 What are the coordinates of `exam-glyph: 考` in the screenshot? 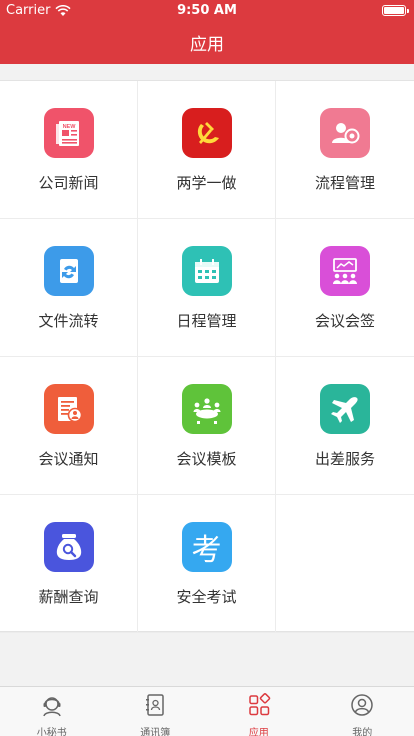 It's located at (206, 550).